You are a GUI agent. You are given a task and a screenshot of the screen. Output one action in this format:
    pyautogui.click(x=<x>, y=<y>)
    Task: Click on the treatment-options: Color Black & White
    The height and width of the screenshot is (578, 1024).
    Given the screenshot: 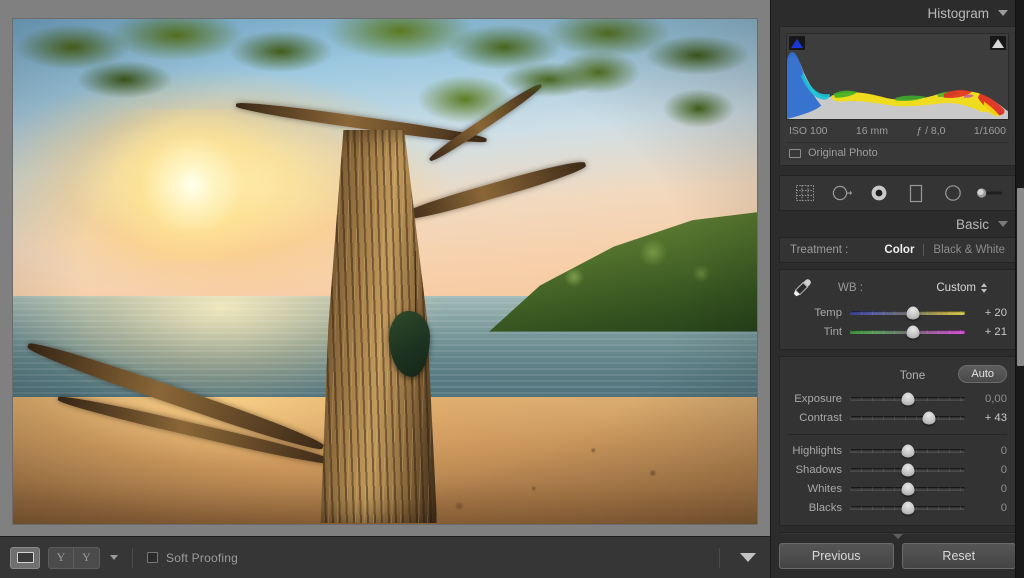 What is the action you would take?
    pyautogui.click(x=944, y=250)
    